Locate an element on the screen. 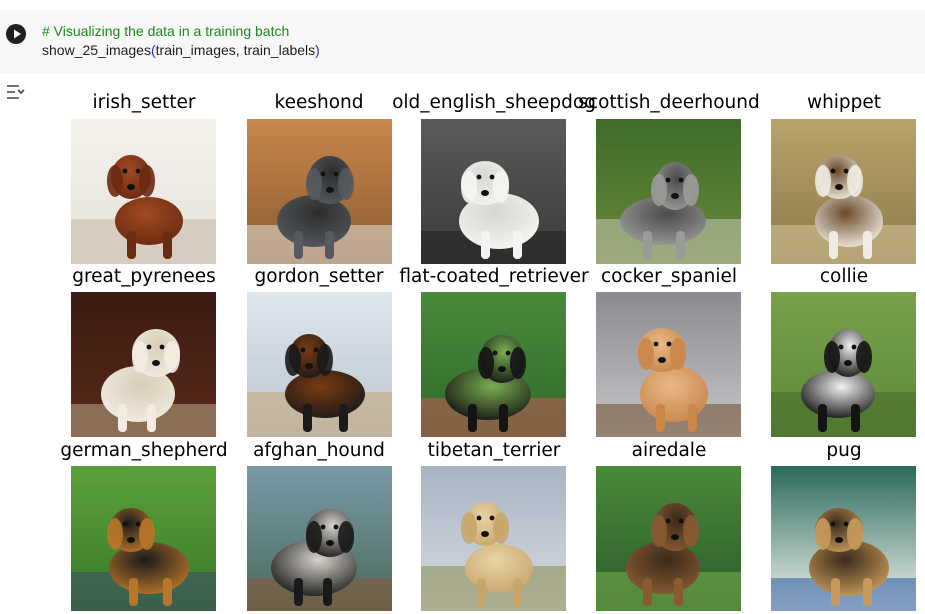  image-label: old_english_sheepdog is located at coordinates (494, 102).